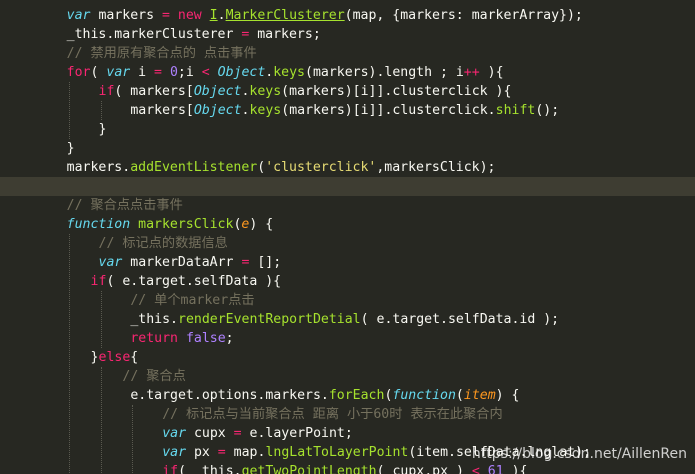 The height and width of the screenshot is (474, 695). Describe the element at coordinates (471, 72) in the screenshot. I see `code-token: ++` at that location.